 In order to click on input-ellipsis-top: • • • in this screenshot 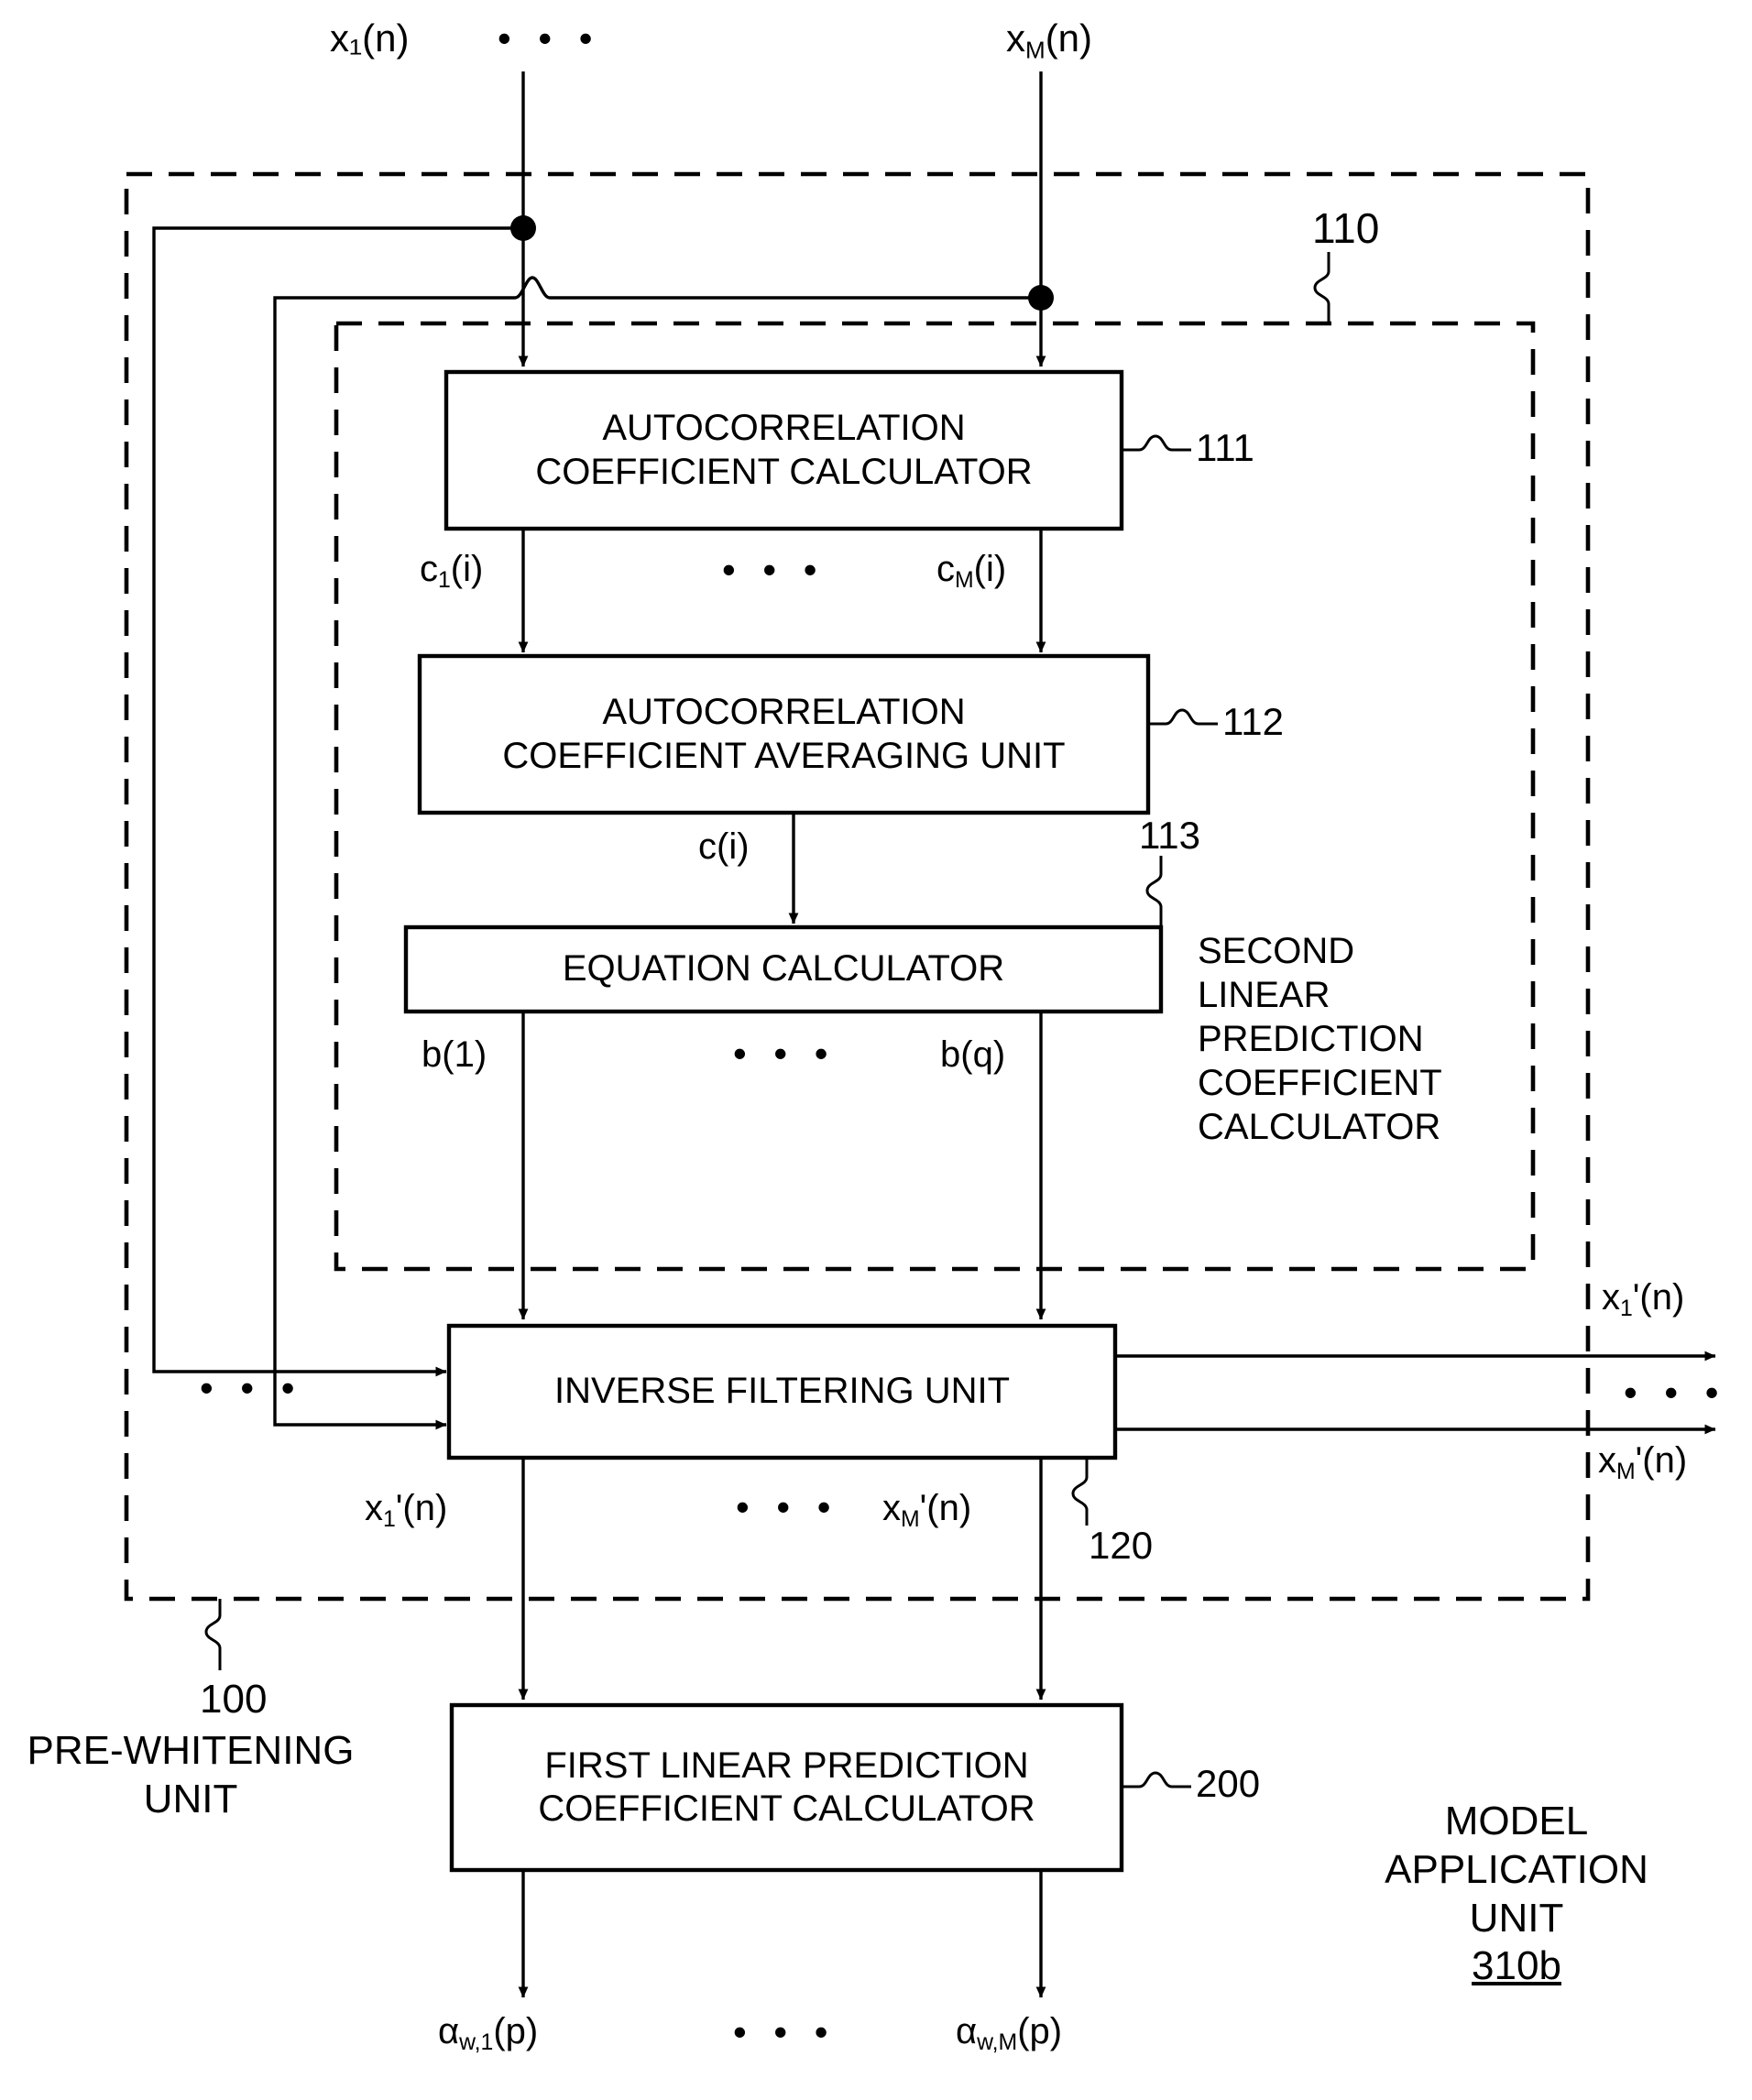, I will do `click(549, 38)`.